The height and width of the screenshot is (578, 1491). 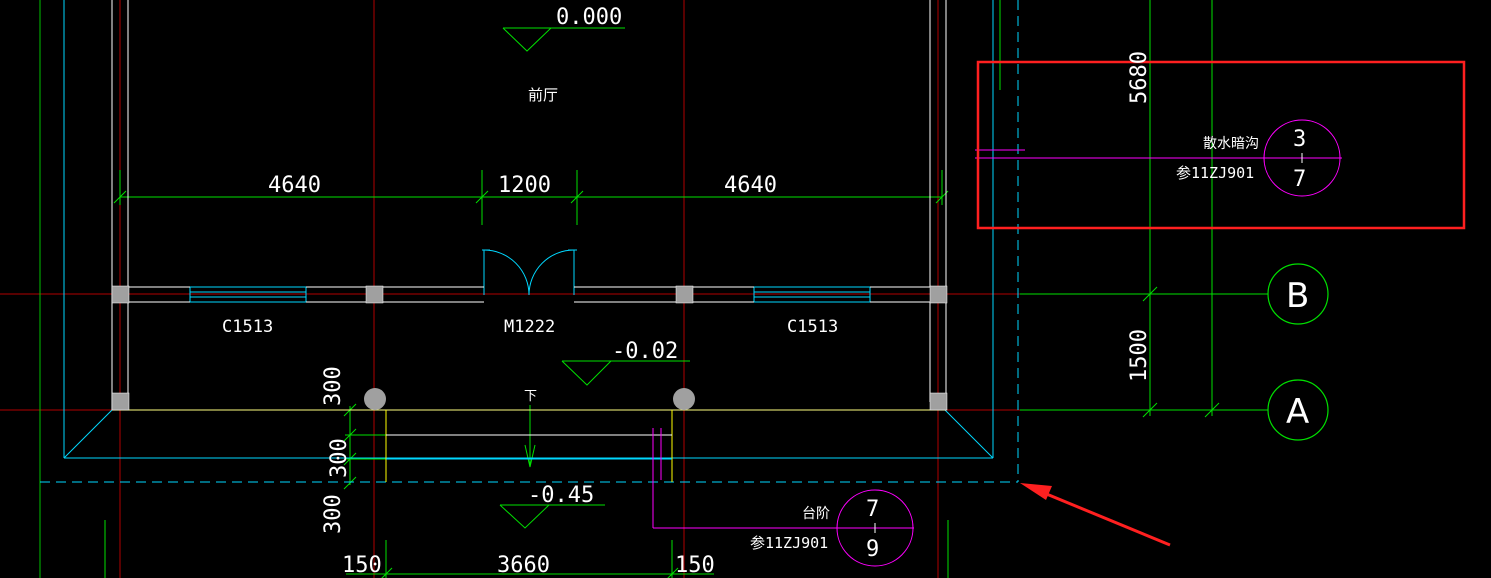 What do you see at coordinates (789, 543) in the screenshot?
I see `steps-callout-ref: 参11ZJ901` at bounding box center [789, 543].